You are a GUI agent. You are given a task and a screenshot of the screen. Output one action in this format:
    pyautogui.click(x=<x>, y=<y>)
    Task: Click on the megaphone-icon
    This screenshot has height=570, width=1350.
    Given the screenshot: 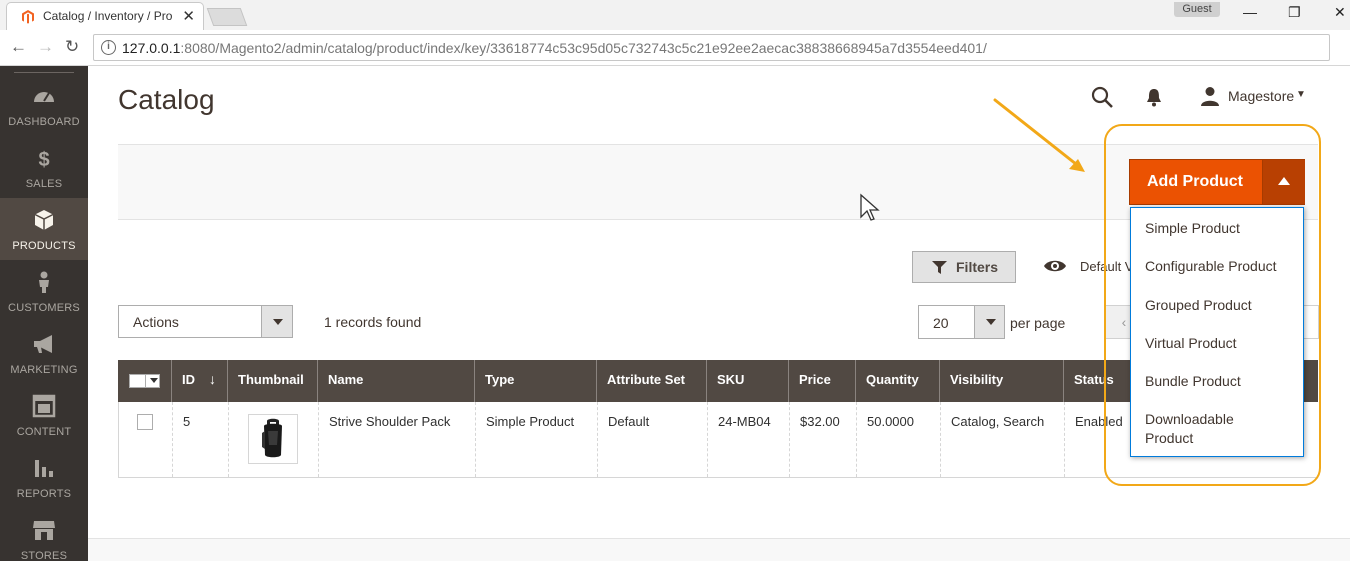 What is the action you would take?
    pyautogui.click(x=43, y=344)
    